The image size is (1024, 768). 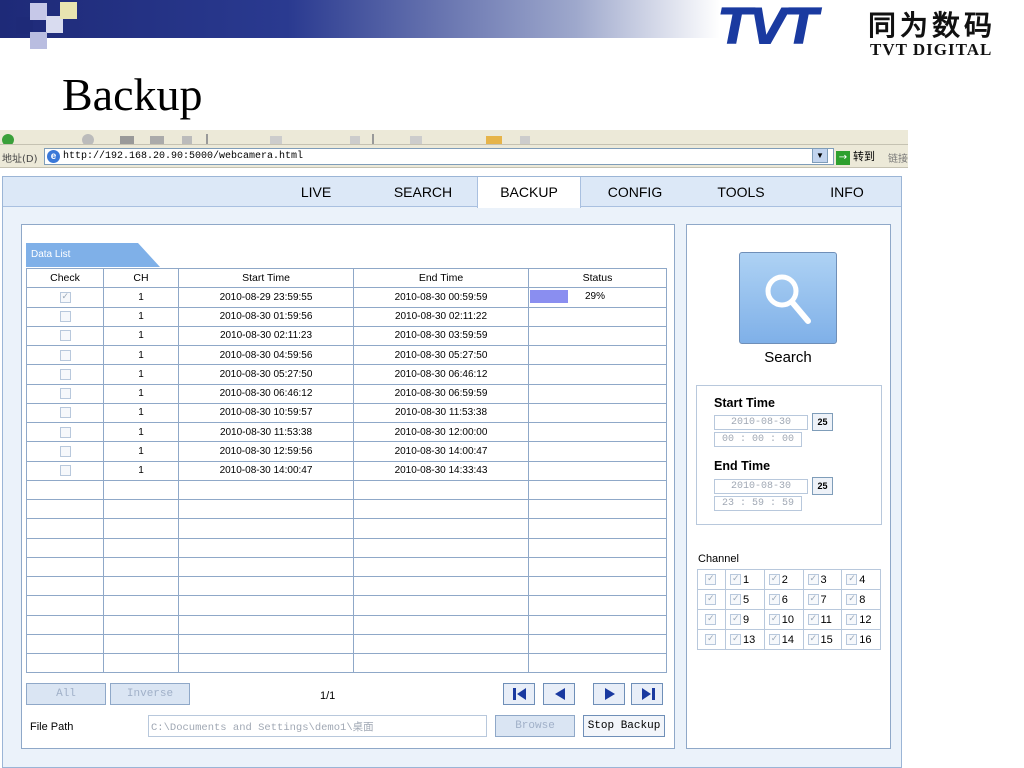 I want to click on channel-cell: 2, so click(x=783, y=579).